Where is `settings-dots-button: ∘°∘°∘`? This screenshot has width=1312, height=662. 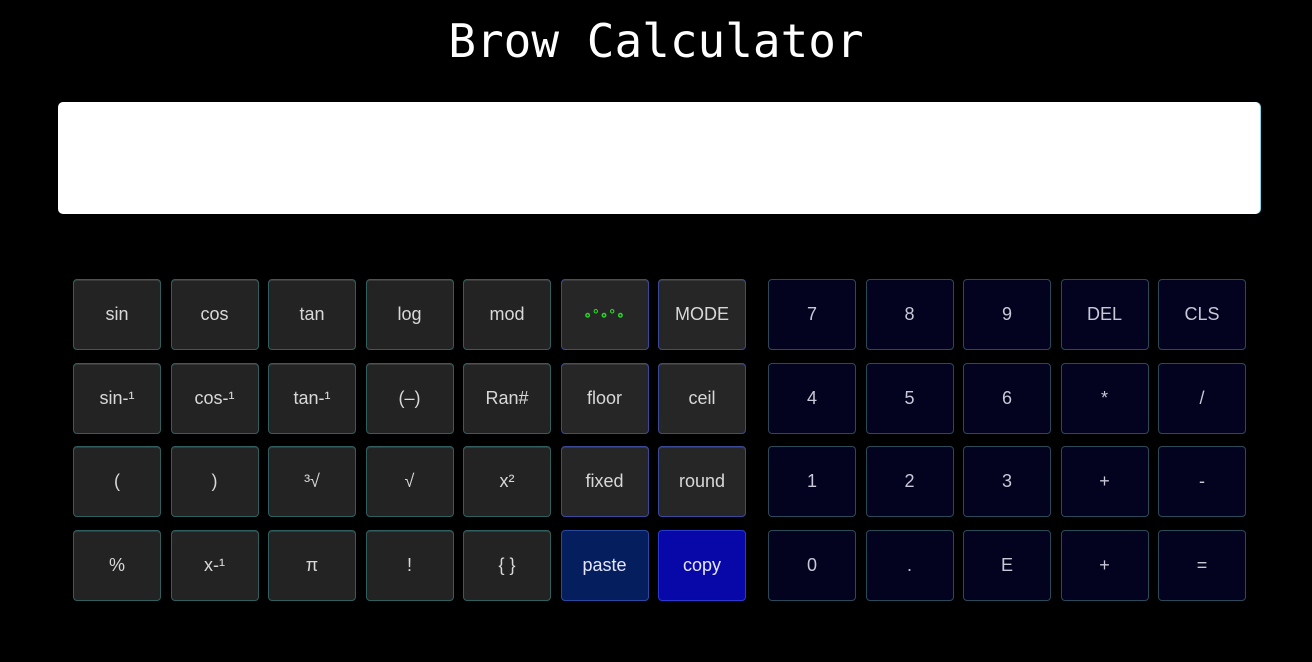 settings-dots-button: ∘°∘°∘ is located at coordinates (604, 314).